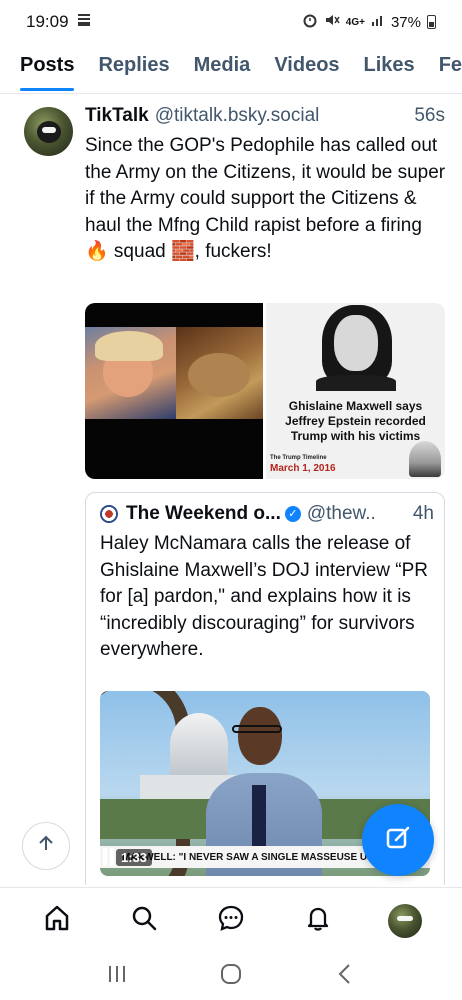 This screenshot has width=462, height=1000. I want to click on bell-icon, so click(318, 920).